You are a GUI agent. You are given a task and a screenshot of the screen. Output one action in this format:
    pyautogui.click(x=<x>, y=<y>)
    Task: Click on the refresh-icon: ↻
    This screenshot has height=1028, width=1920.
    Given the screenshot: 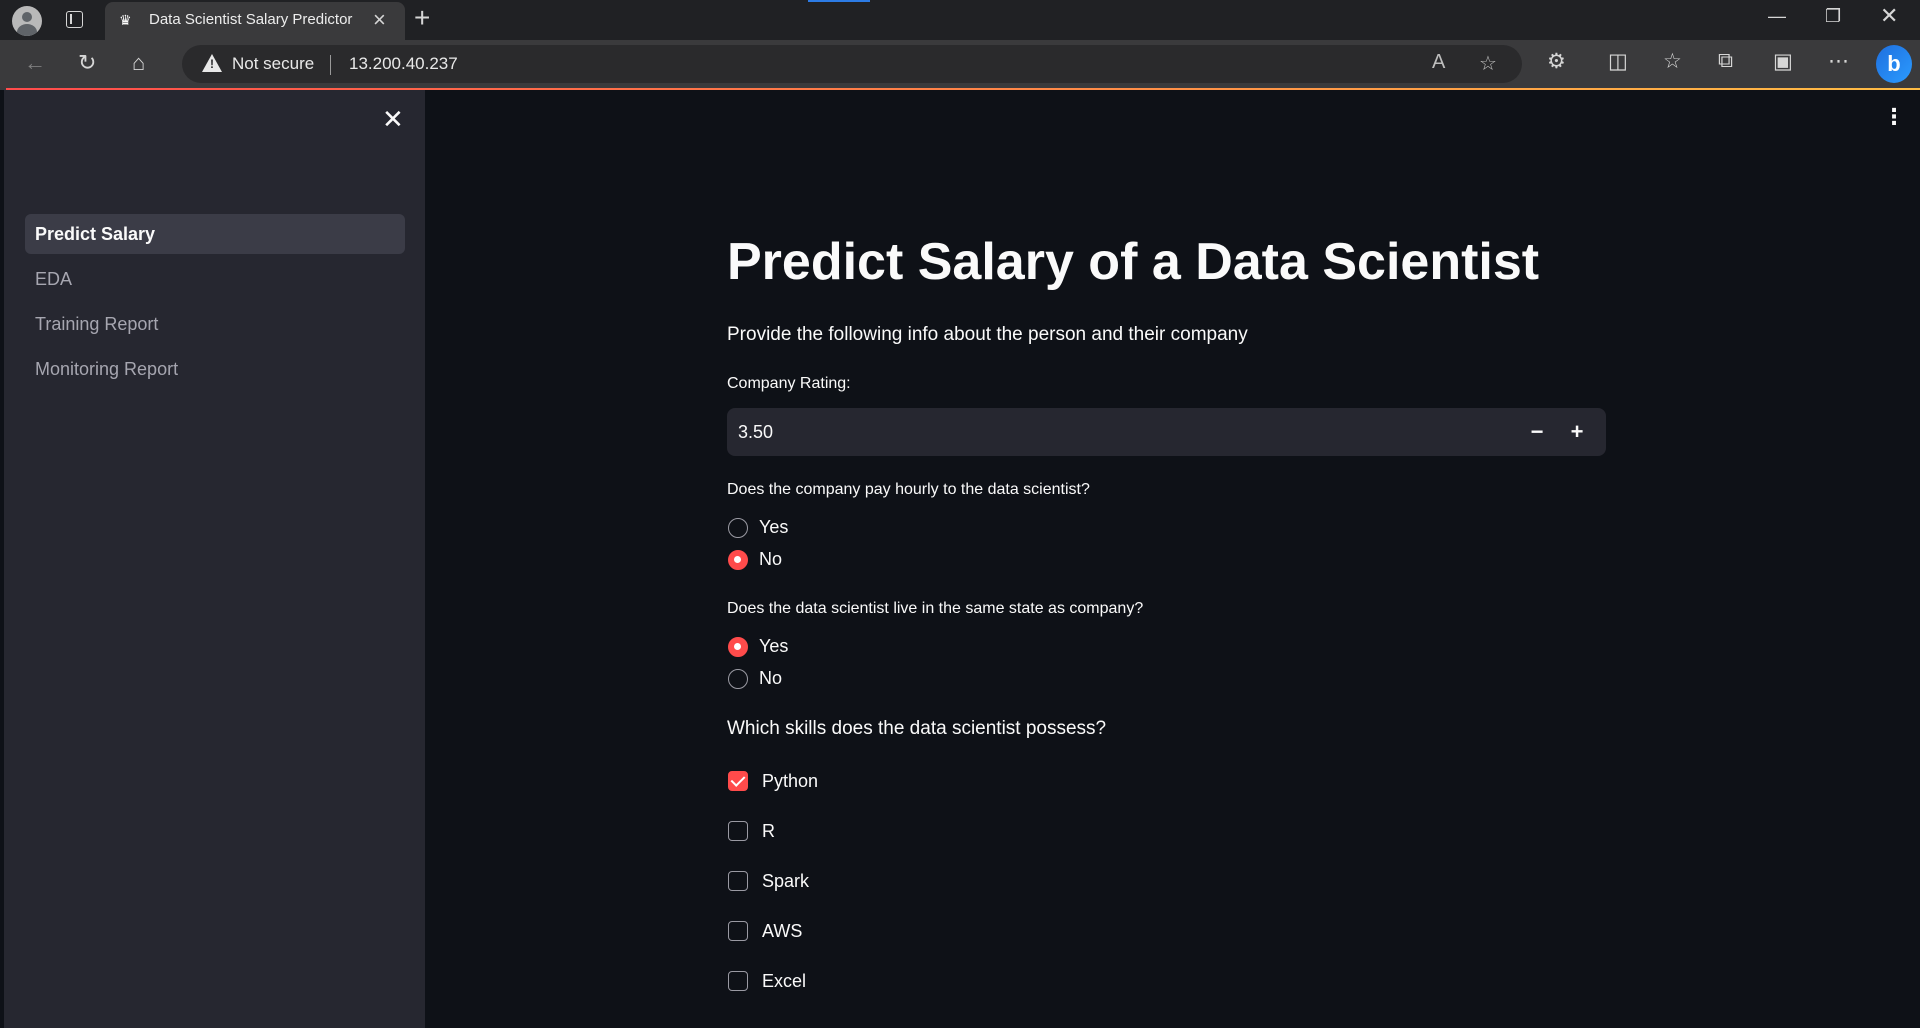 What is the action you would take?
    pyautogui.click(x=87, y=63)
    